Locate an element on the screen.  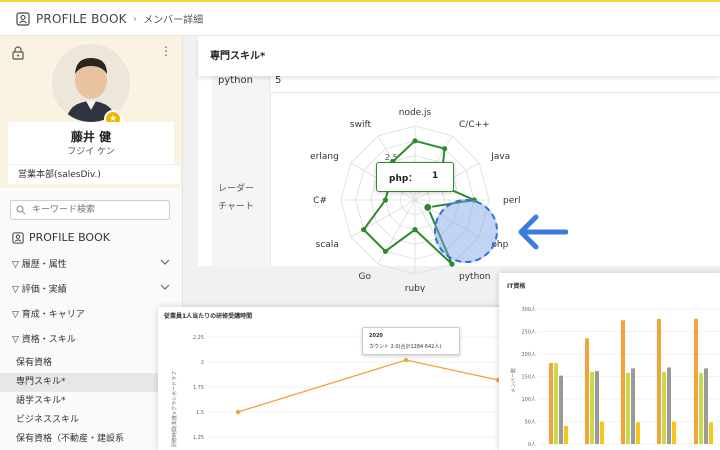
tooltip-value: 1 is located at coordinates (435, 176).